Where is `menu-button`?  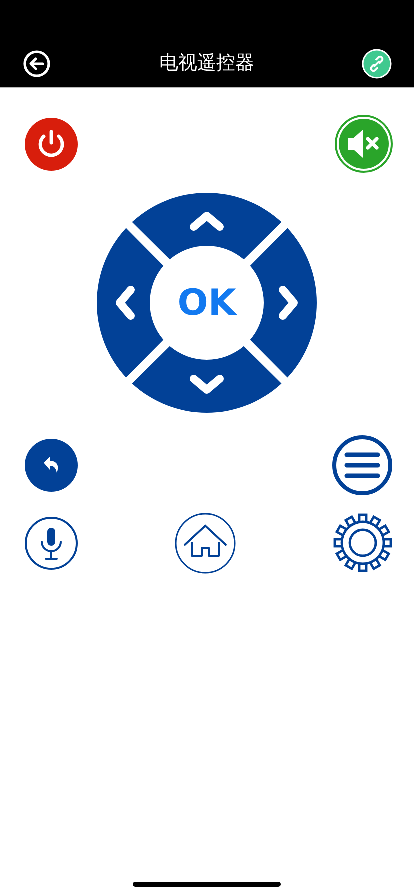
menu-button is located at coordinates (362, 465).